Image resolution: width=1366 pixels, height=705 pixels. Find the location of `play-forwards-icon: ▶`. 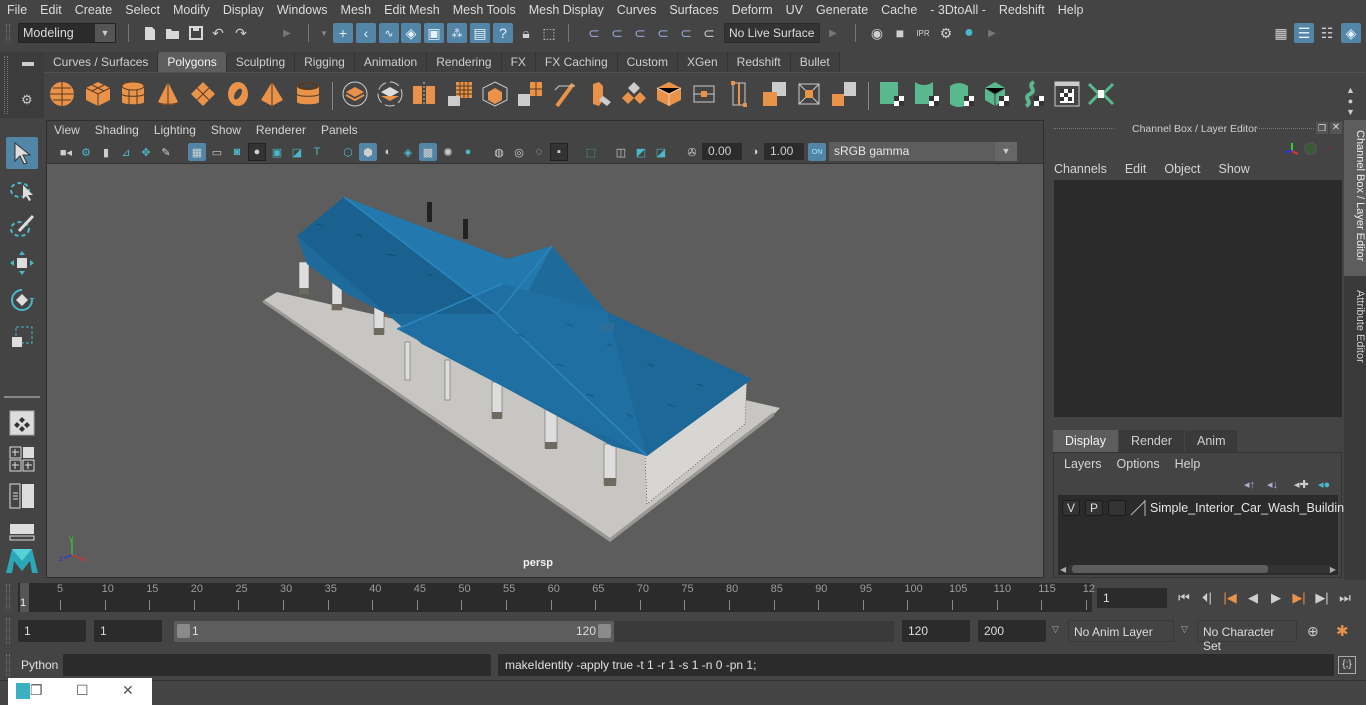

play-forwards-icon: ▶ is located at coordinates (1276, 598).